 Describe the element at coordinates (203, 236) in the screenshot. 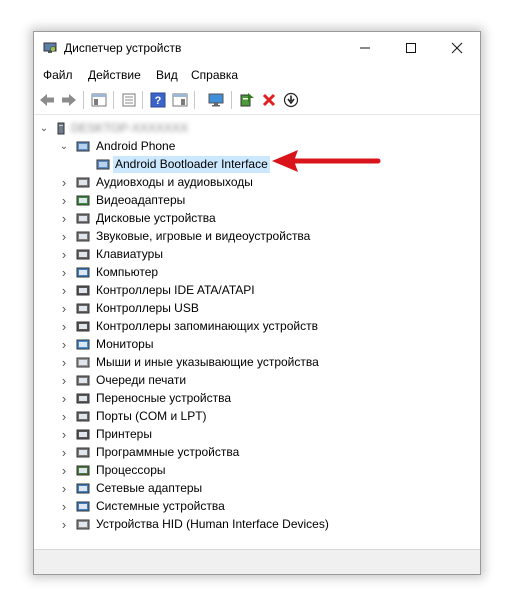

I see `category-label: Звуковые, игровые и видеоустройства` at that location.